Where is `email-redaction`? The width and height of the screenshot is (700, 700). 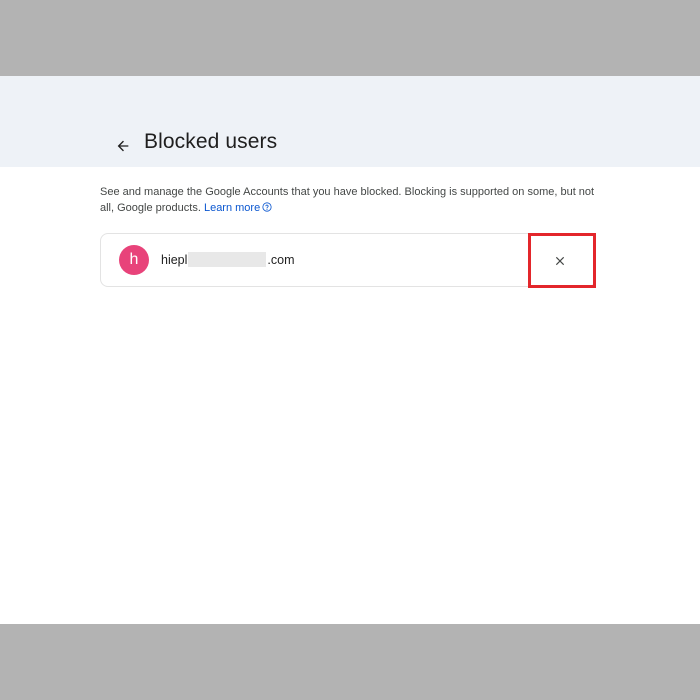
email-redaction is located at coordinates (227, 259).